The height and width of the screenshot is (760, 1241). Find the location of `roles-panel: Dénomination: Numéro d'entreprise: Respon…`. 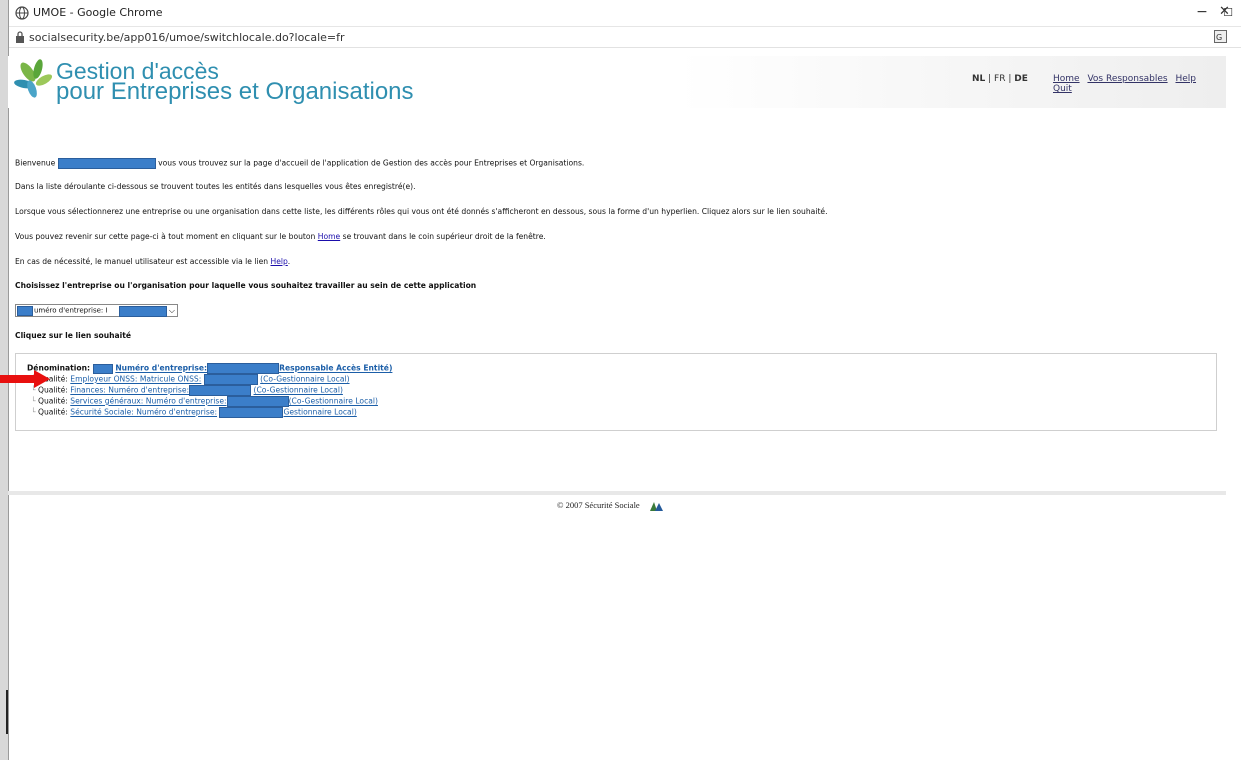

roles-panel: Dénomination: Numéro d'entreprise: Respon… is located at coordinates (616, 392).